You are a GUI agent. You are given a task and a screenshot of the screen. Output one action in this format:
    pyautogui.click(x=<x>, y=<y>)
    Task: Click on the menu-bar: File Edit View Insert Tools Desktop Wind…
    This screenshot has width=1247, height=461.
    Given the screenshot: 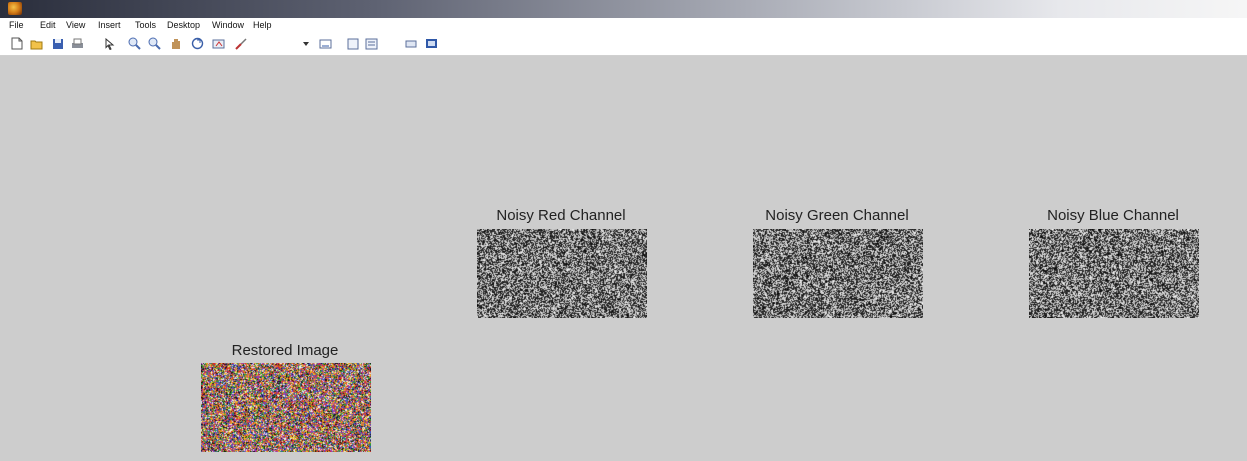 What is the action you would take?
    pyautogui.click(x=623, y=25)
    